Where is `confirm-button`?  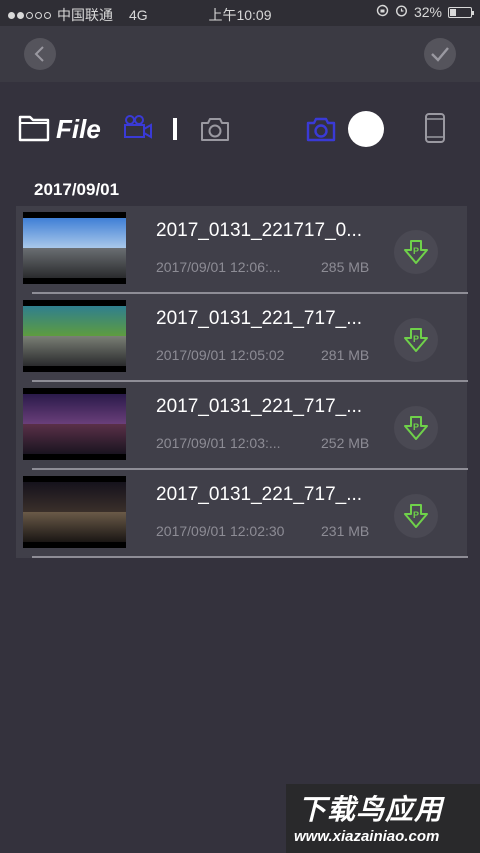 confirm-button is located at coordinates (440, 54).